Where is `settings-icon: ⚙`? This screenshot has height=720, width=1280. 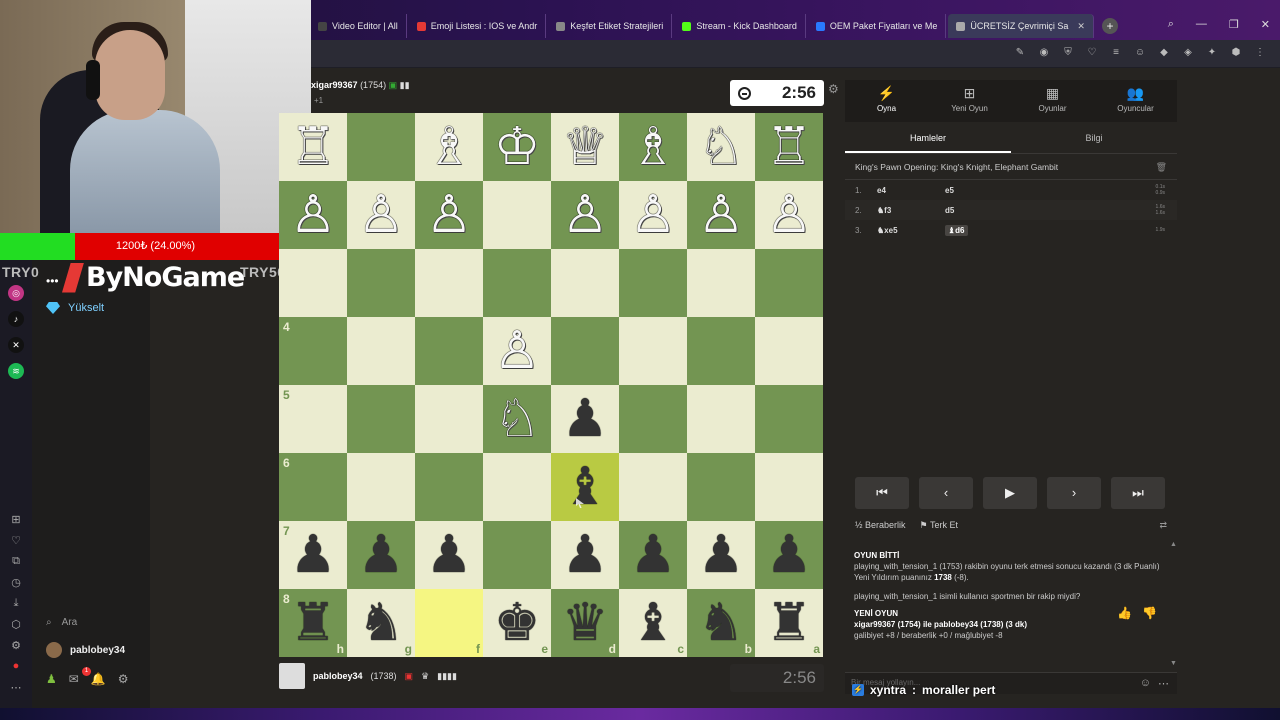 settings-icon: ⚙ is located at coordinates (16, 645).